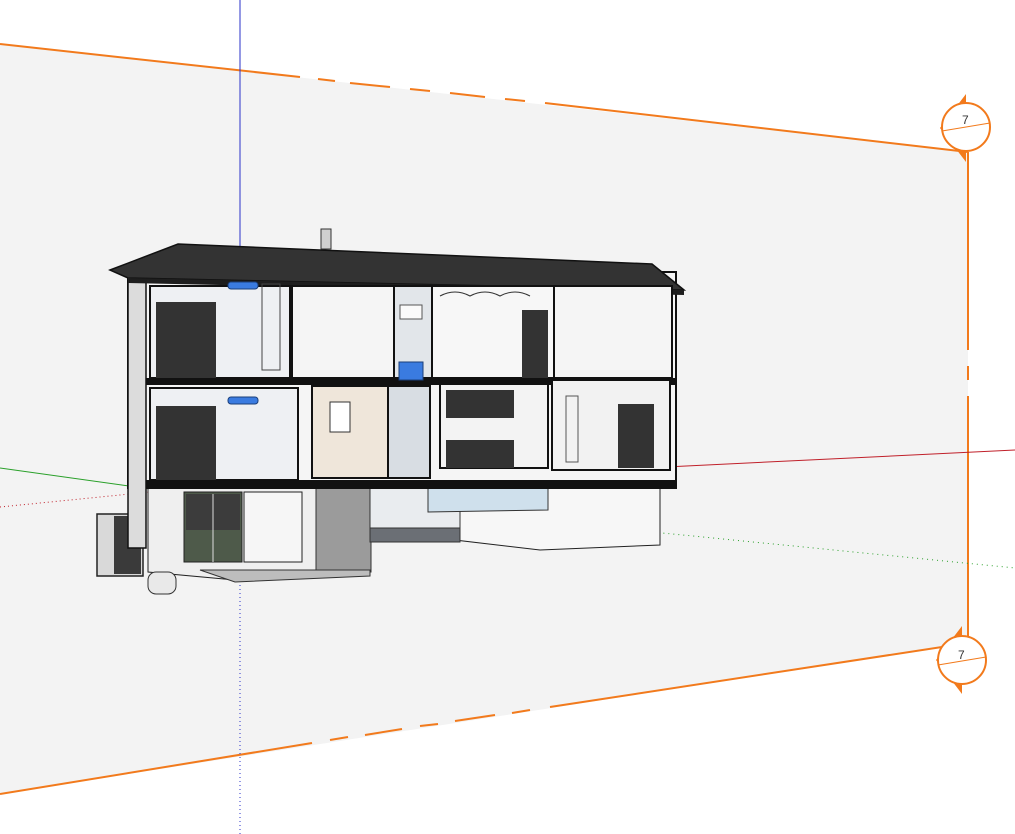 The height and width of the screenshot is (834, 1015). What do you see at coordinates (411, 331) in the screenshot?
I see `upper-floor` at bounding box center [411, 331].